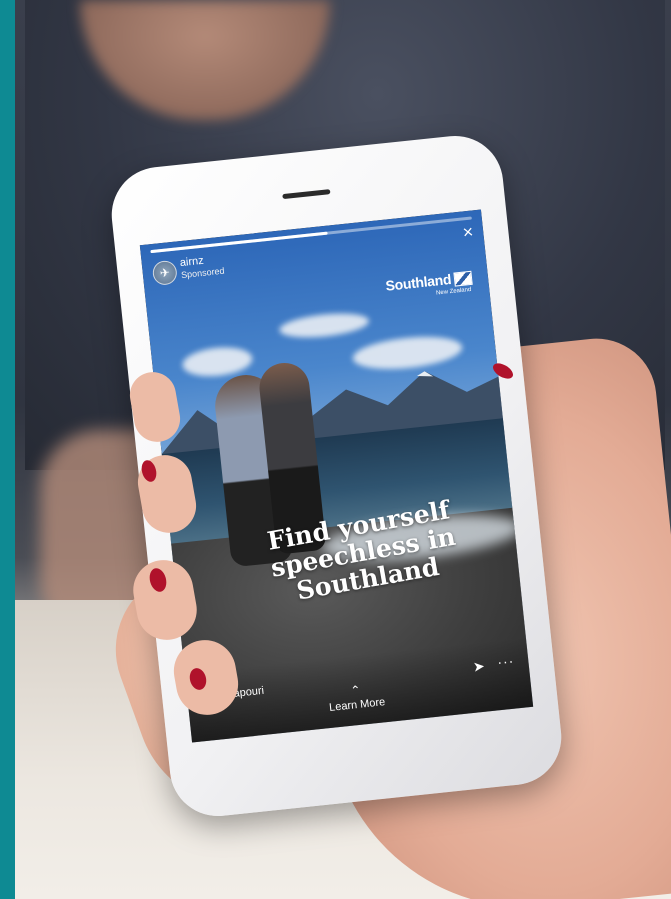 The width and height of the screenshot is (671, 899). Describe the element at coordinates (7, 449) in the screenshot. I see `accent-bar` at that location.